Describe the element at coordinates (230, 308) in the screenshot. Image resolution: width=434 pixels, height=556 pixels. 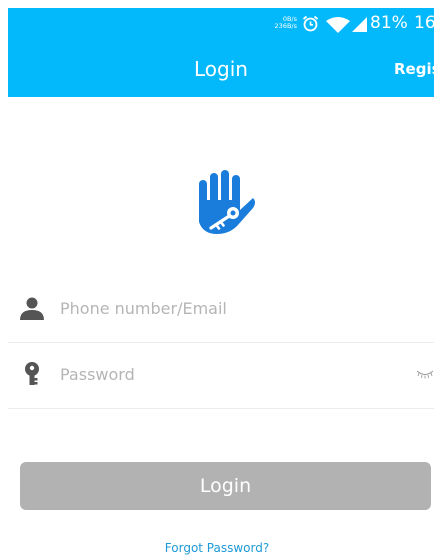
I see `username-input` at that location.